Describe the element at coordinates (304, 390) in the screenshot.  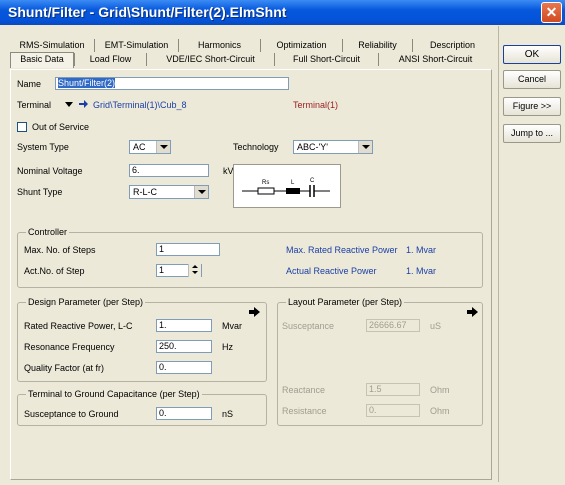
I see `reactance-label: Reactance` at that location.